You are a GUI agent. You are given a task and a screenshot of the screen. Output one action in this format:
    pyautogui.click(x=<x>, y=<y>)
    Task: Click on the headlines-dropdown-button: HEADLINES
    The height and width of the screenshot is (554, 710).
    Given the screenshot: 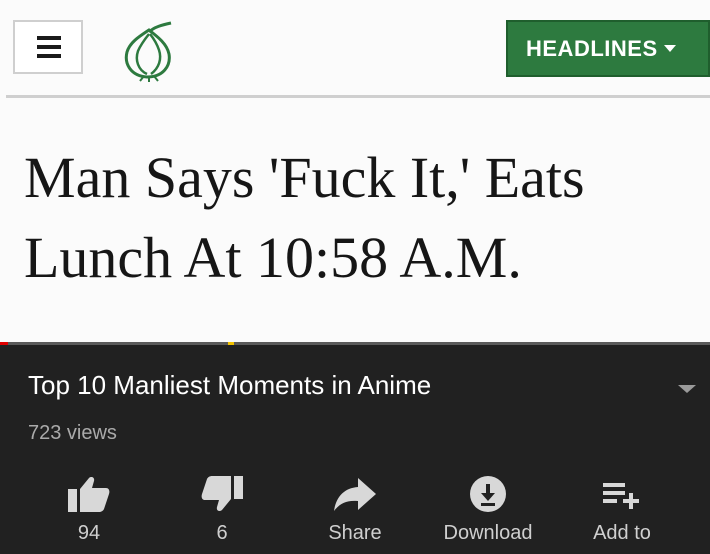 What is the action you would take?
    pyautogui.click(x=608, y=48)
    